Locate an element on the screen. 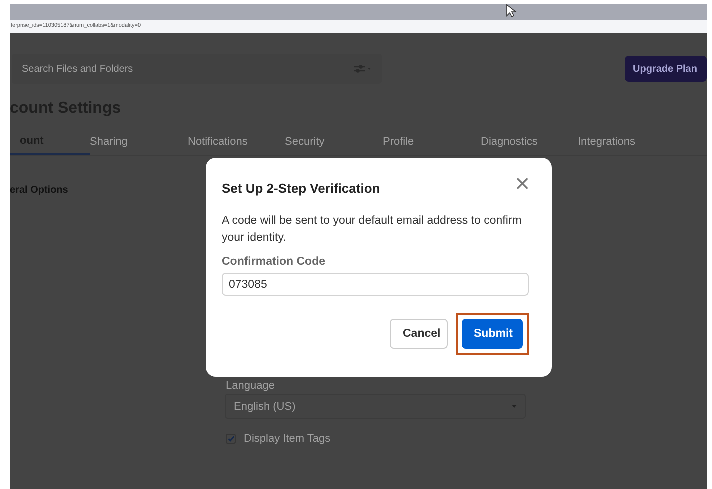 The image size is (712, 489). field-label: Confirmation Code is located at coordinates (274, 262).